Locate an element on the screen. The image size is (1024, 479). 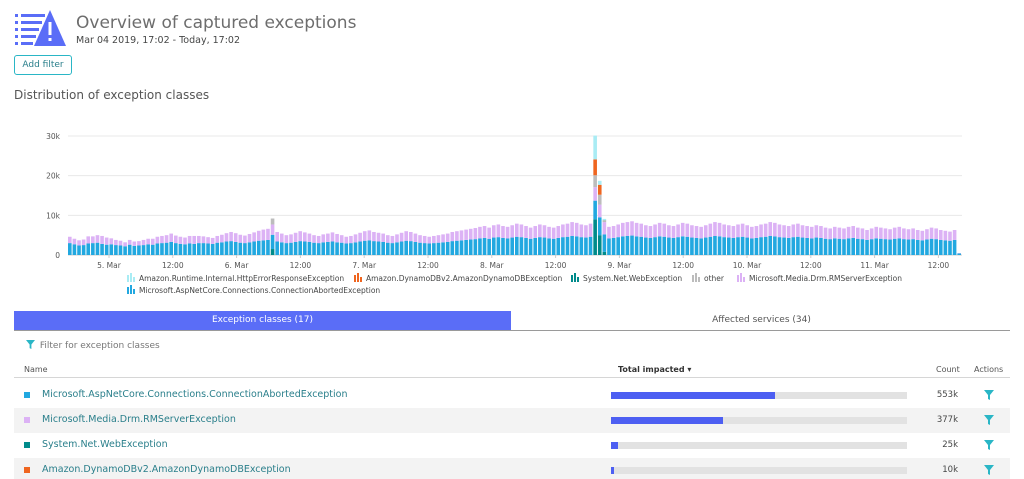
exception-class-link: Microsoft.Media.Drm.RMServerException is located at coordinates (139, 419).